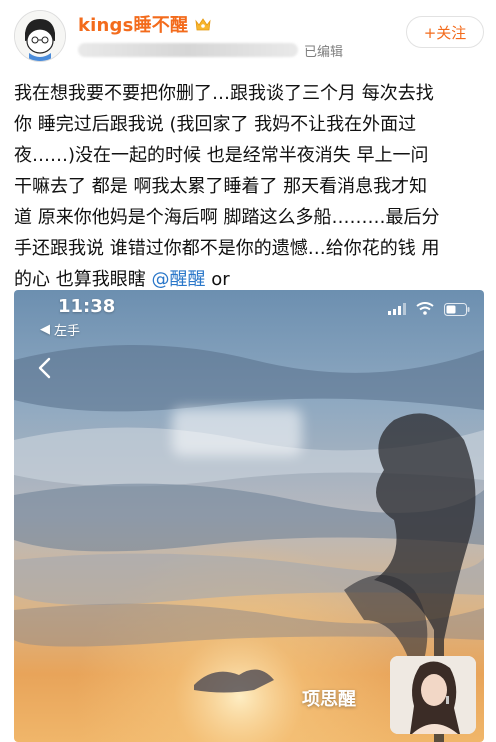  Describe the element at coordinates (433, 695) in the screenshot. I see `portrait-thumbnail` at that location.